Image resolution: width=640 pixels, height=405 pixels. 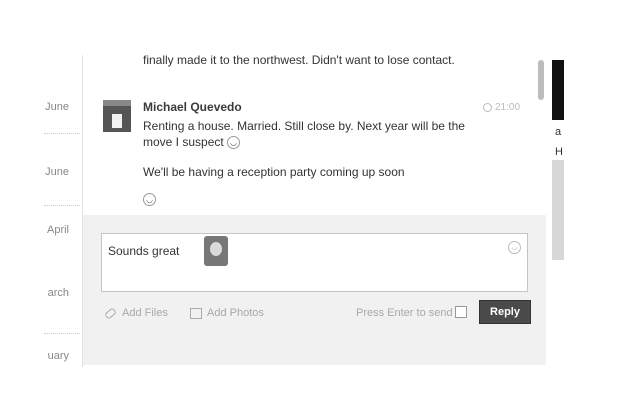 I want to click on emoji-icon: ◡, so click(x=514, y=247).